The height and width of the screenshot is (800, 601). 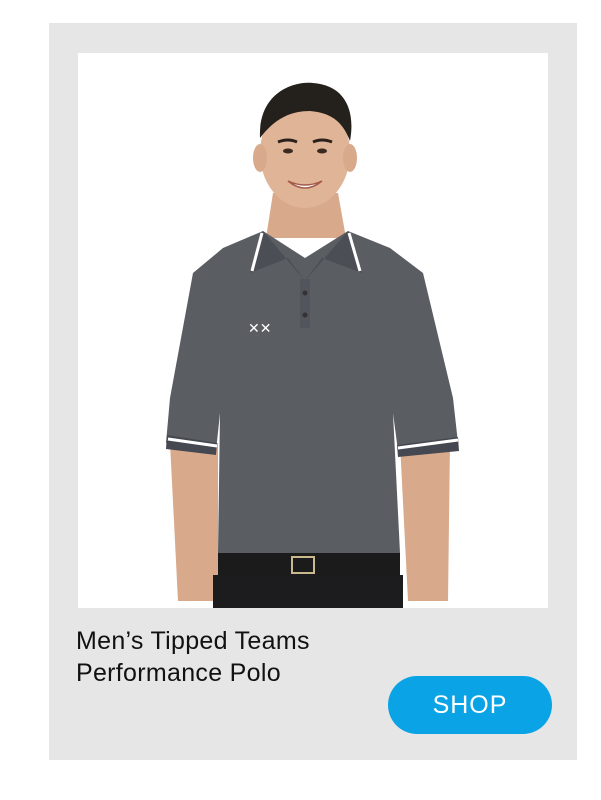 What do you see at coordinates (470, 705) in the screenshot?
I see `shop-button: SHOP` at bounding box center [470, 705].